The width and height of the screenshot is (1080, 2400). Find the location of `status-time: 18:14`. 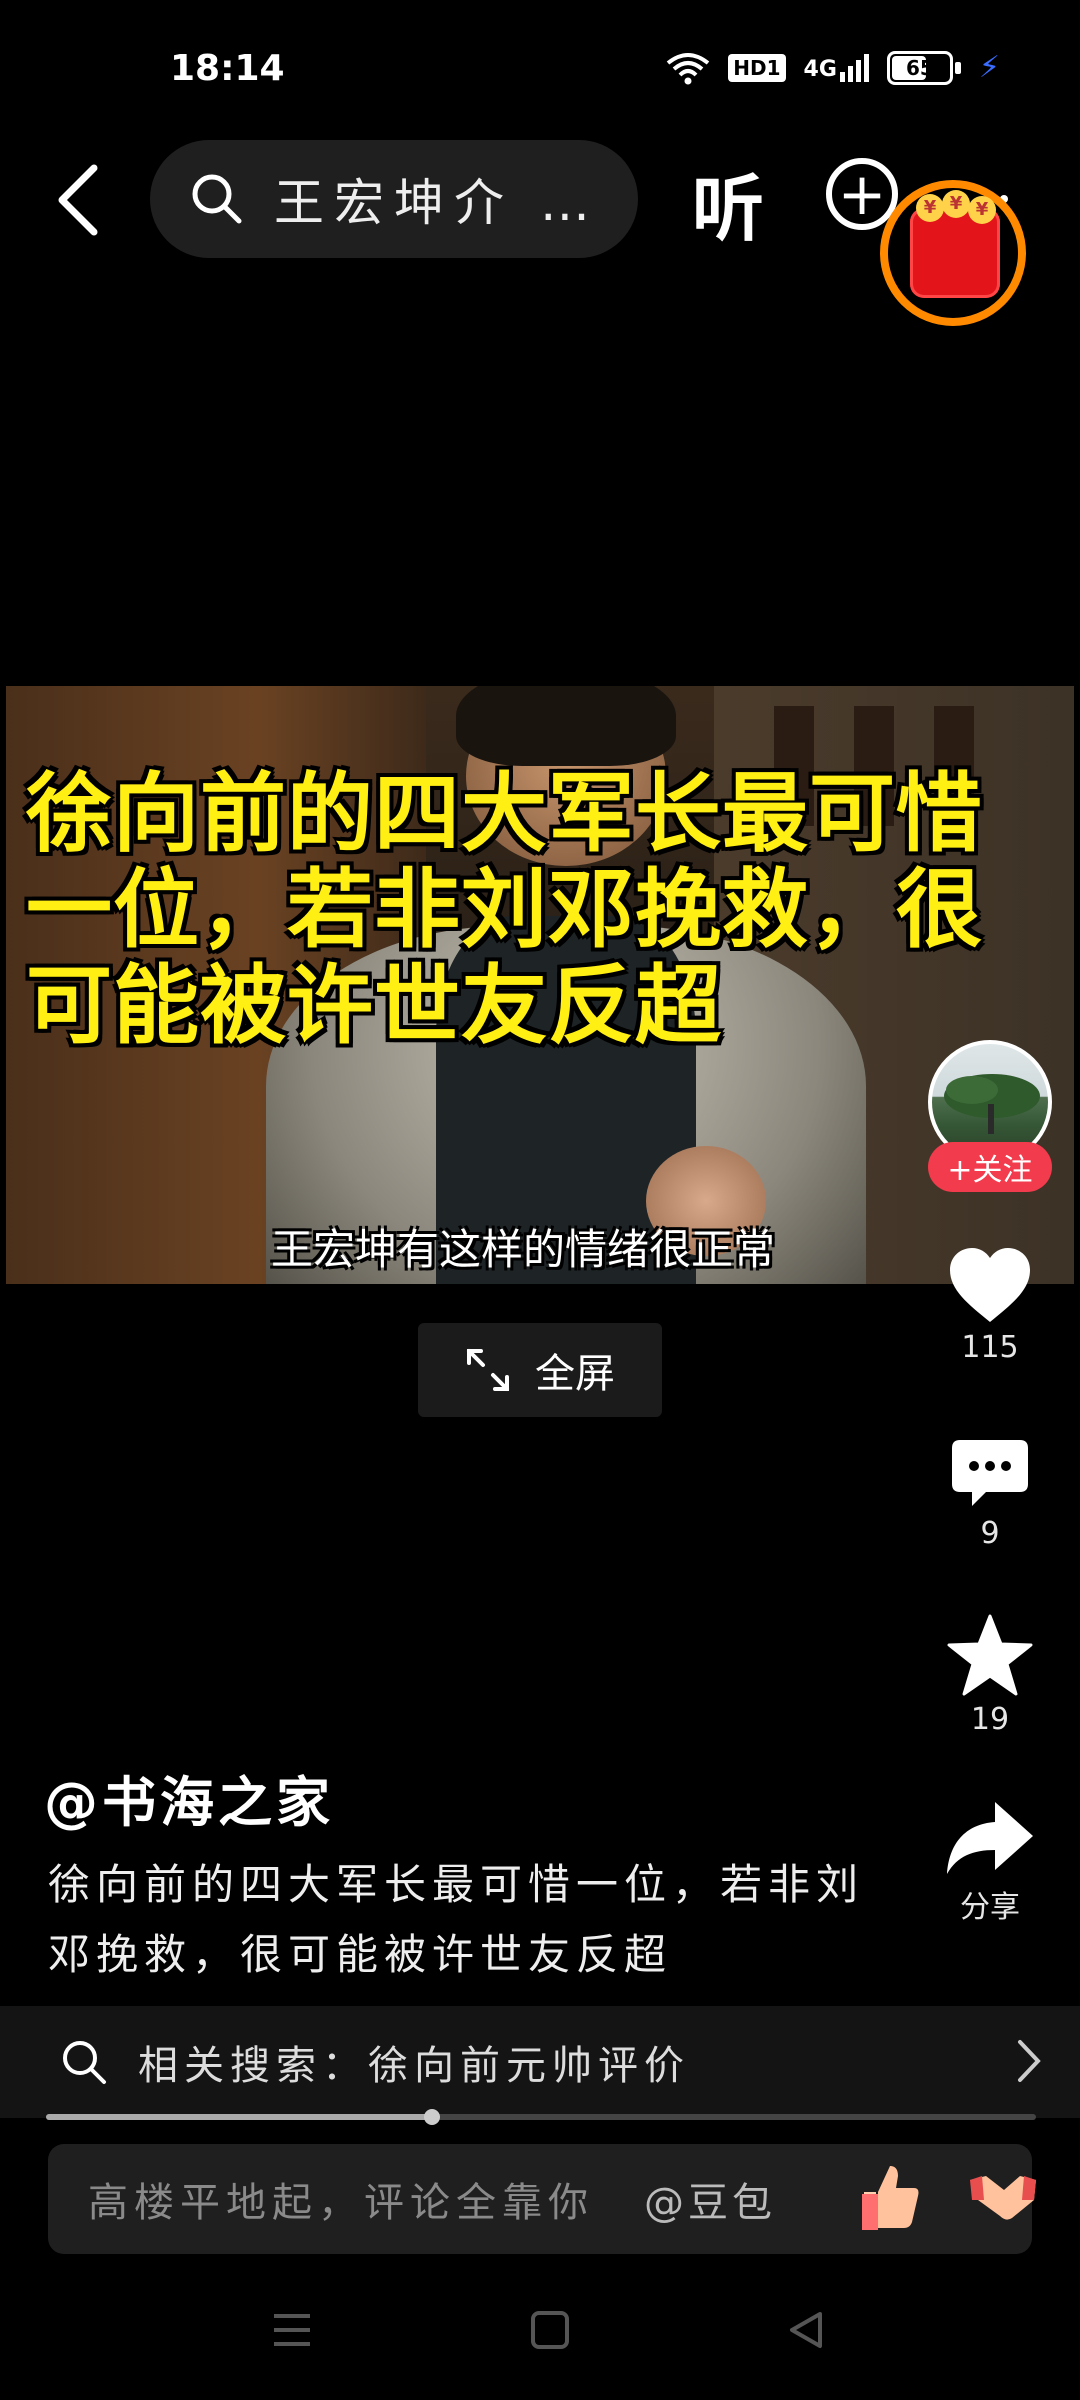

status-time: 18:14 is located at coordinates (227, 68).